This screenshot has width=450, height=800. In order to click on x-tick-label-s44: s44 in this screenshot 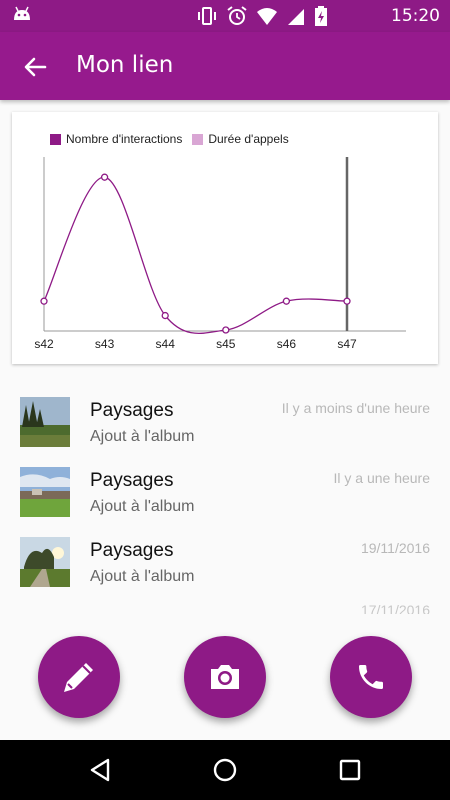, I will do `click(166, 344)`.